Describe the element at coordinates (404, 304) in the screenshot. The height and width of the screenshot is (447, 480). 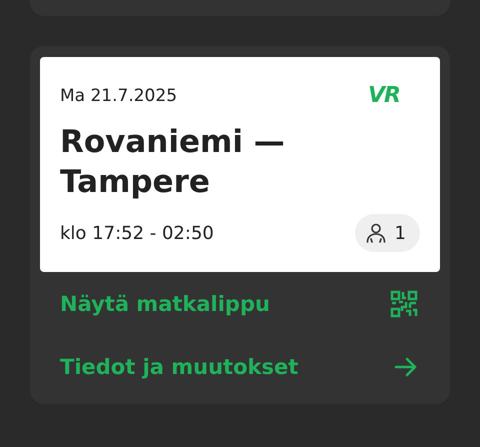
I see `qr-code-icon` at that location.